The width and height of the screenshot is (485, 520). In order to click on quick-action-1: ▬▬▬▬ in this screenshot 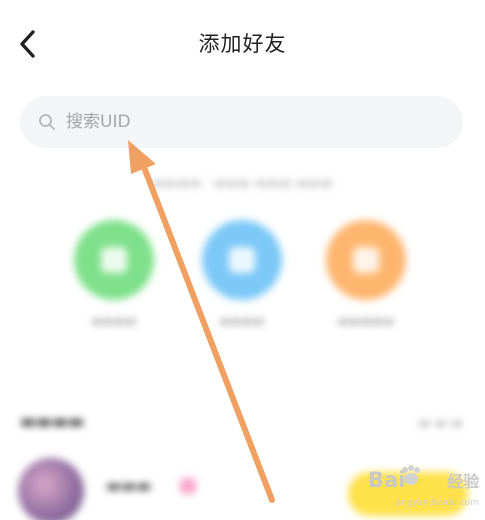, I will do `click(114, 274)`.